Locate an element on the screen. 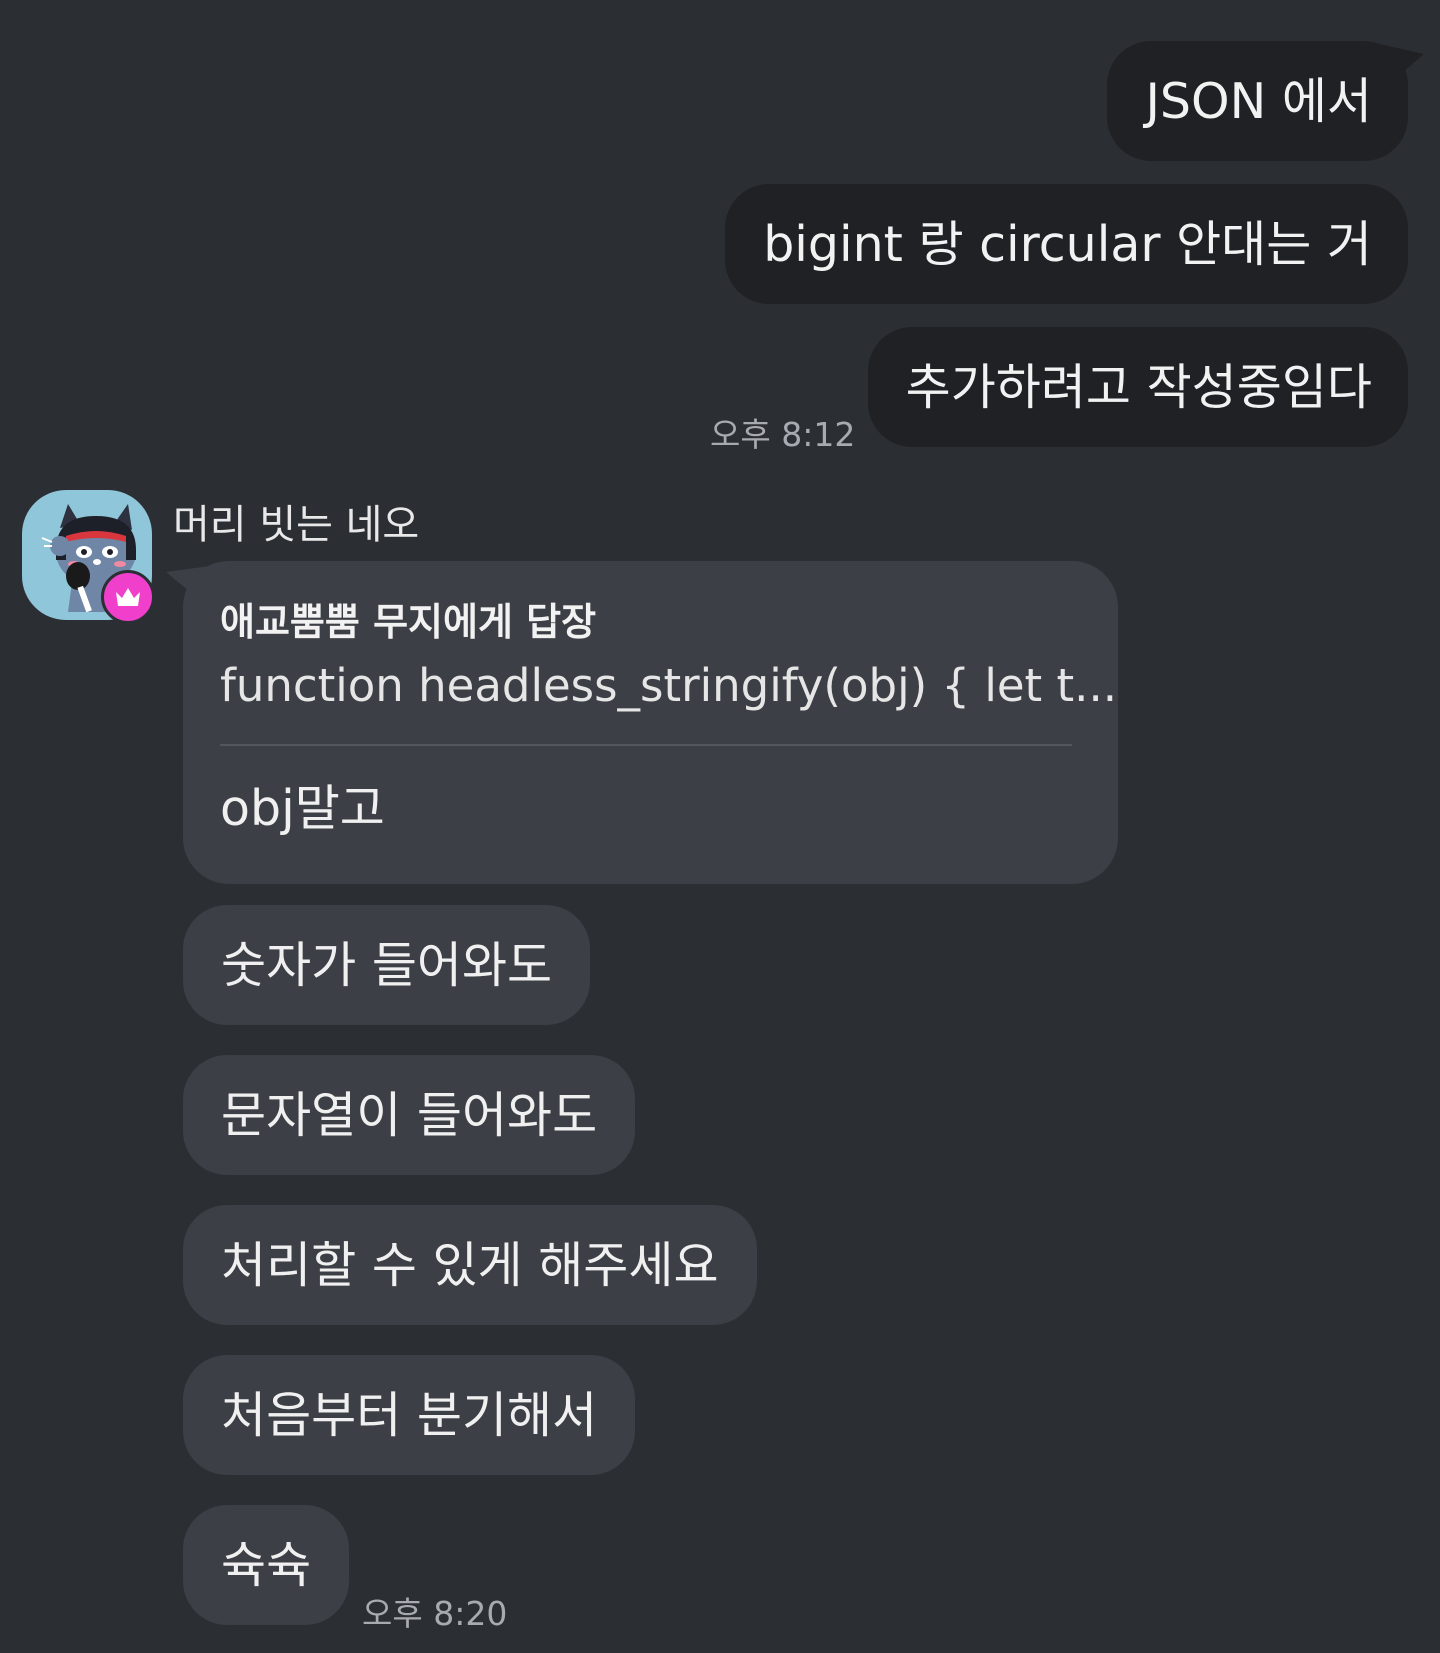  outgoing-message-1: JSON 에서 is located at coordinates (1257, 101).